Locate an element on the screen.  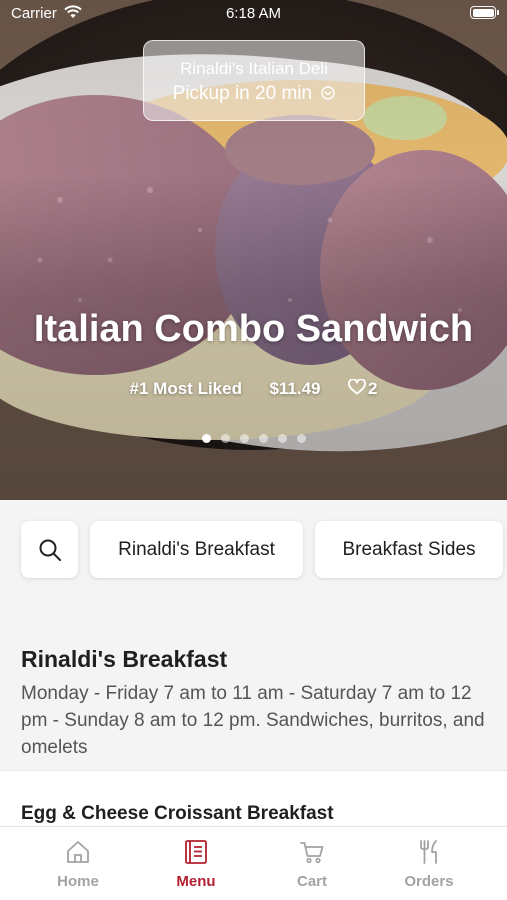
search-icon is located at coordinates (50, 550).